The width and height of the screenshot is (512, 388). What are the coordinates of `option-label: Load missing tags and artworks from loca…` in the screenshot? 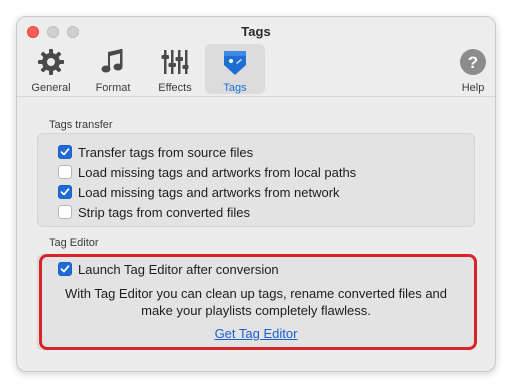 It's located at (217, 172).